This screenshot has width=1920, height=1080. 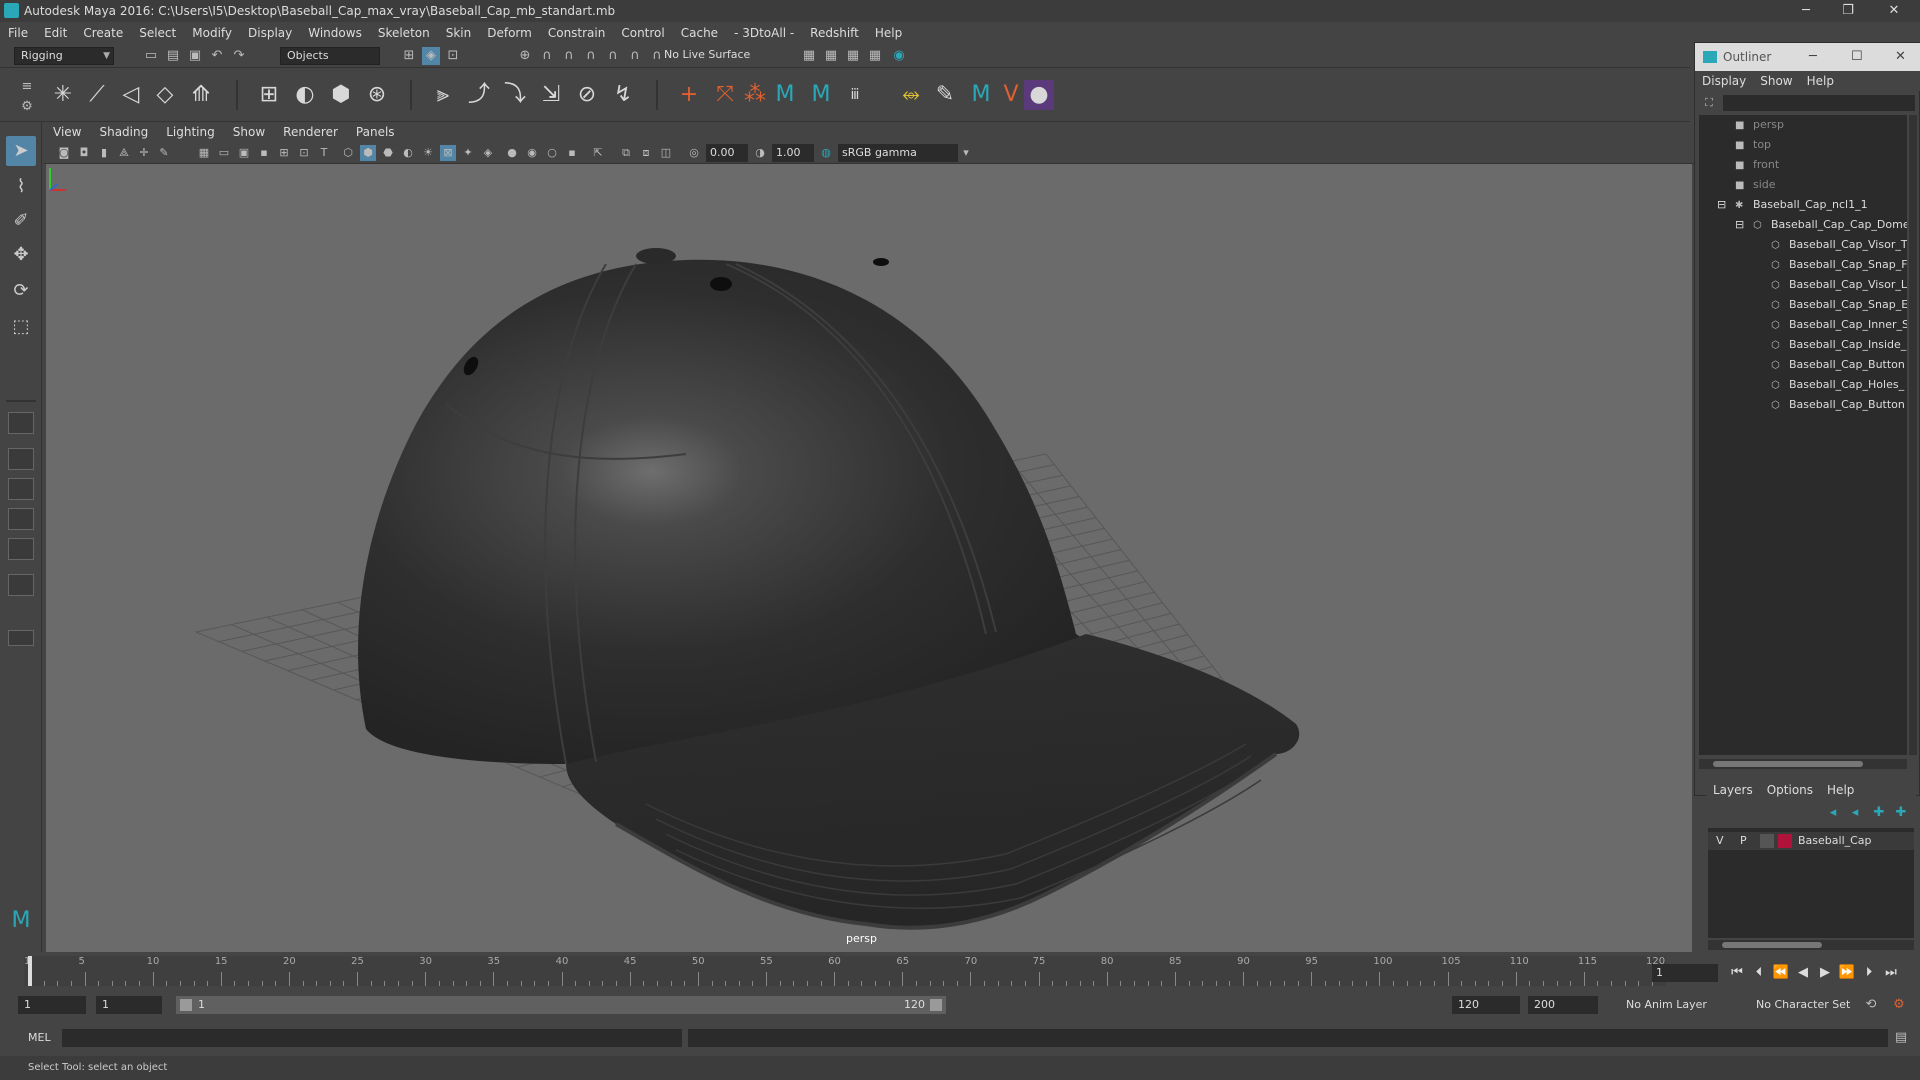 What do you see at coordinates (911, 95) in the screenshot?
I see `curve-tool-icon: ⥈` at bounding box center [911, 95].